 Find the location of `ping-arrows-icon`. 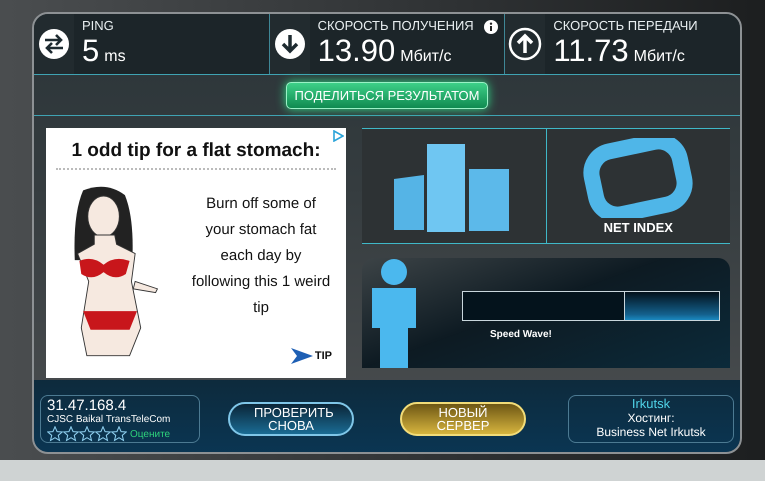

ping-arrows-icon is located at coordinates (54, 44).